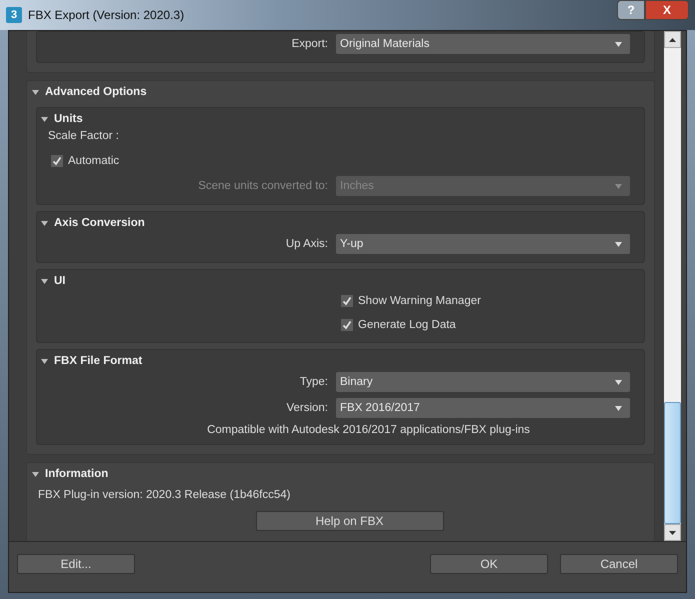 The height and width of the screenshot is (599, 695). Describe the element at coordinates (76, 474) in the screenshot. I see `rollout-title: Information` at that location.